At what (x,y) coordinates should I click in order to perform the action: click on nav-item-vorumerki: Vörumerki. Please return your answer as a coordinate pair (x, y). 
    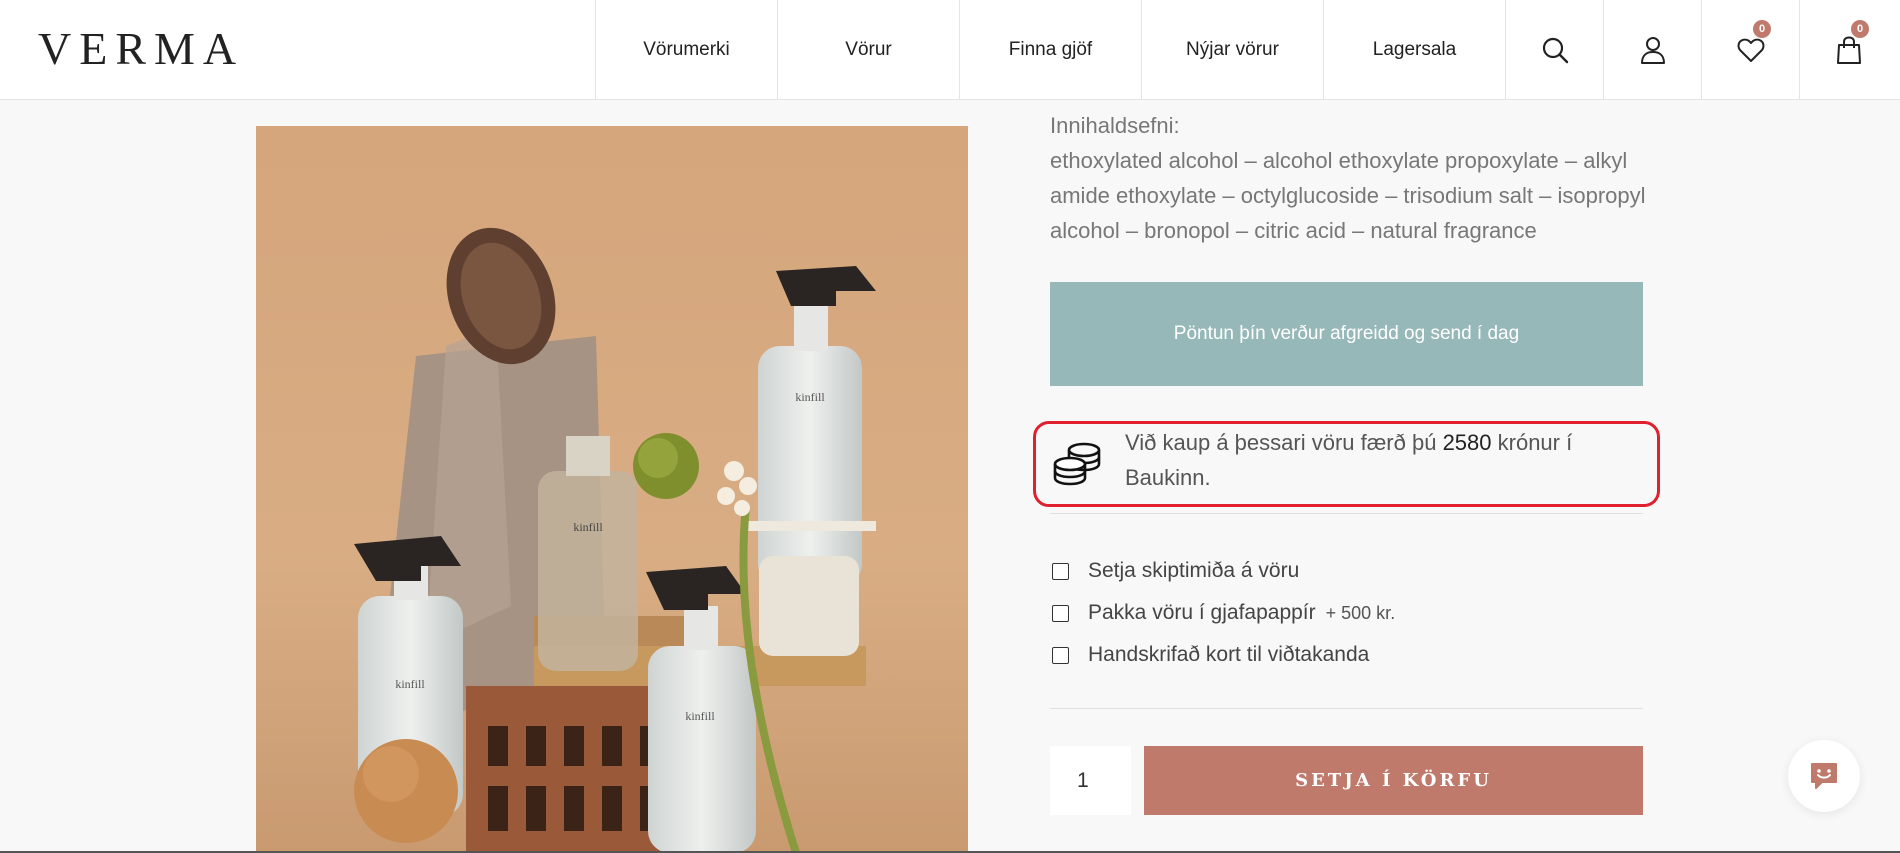
    Looking at the image, I should click on (686, 50).